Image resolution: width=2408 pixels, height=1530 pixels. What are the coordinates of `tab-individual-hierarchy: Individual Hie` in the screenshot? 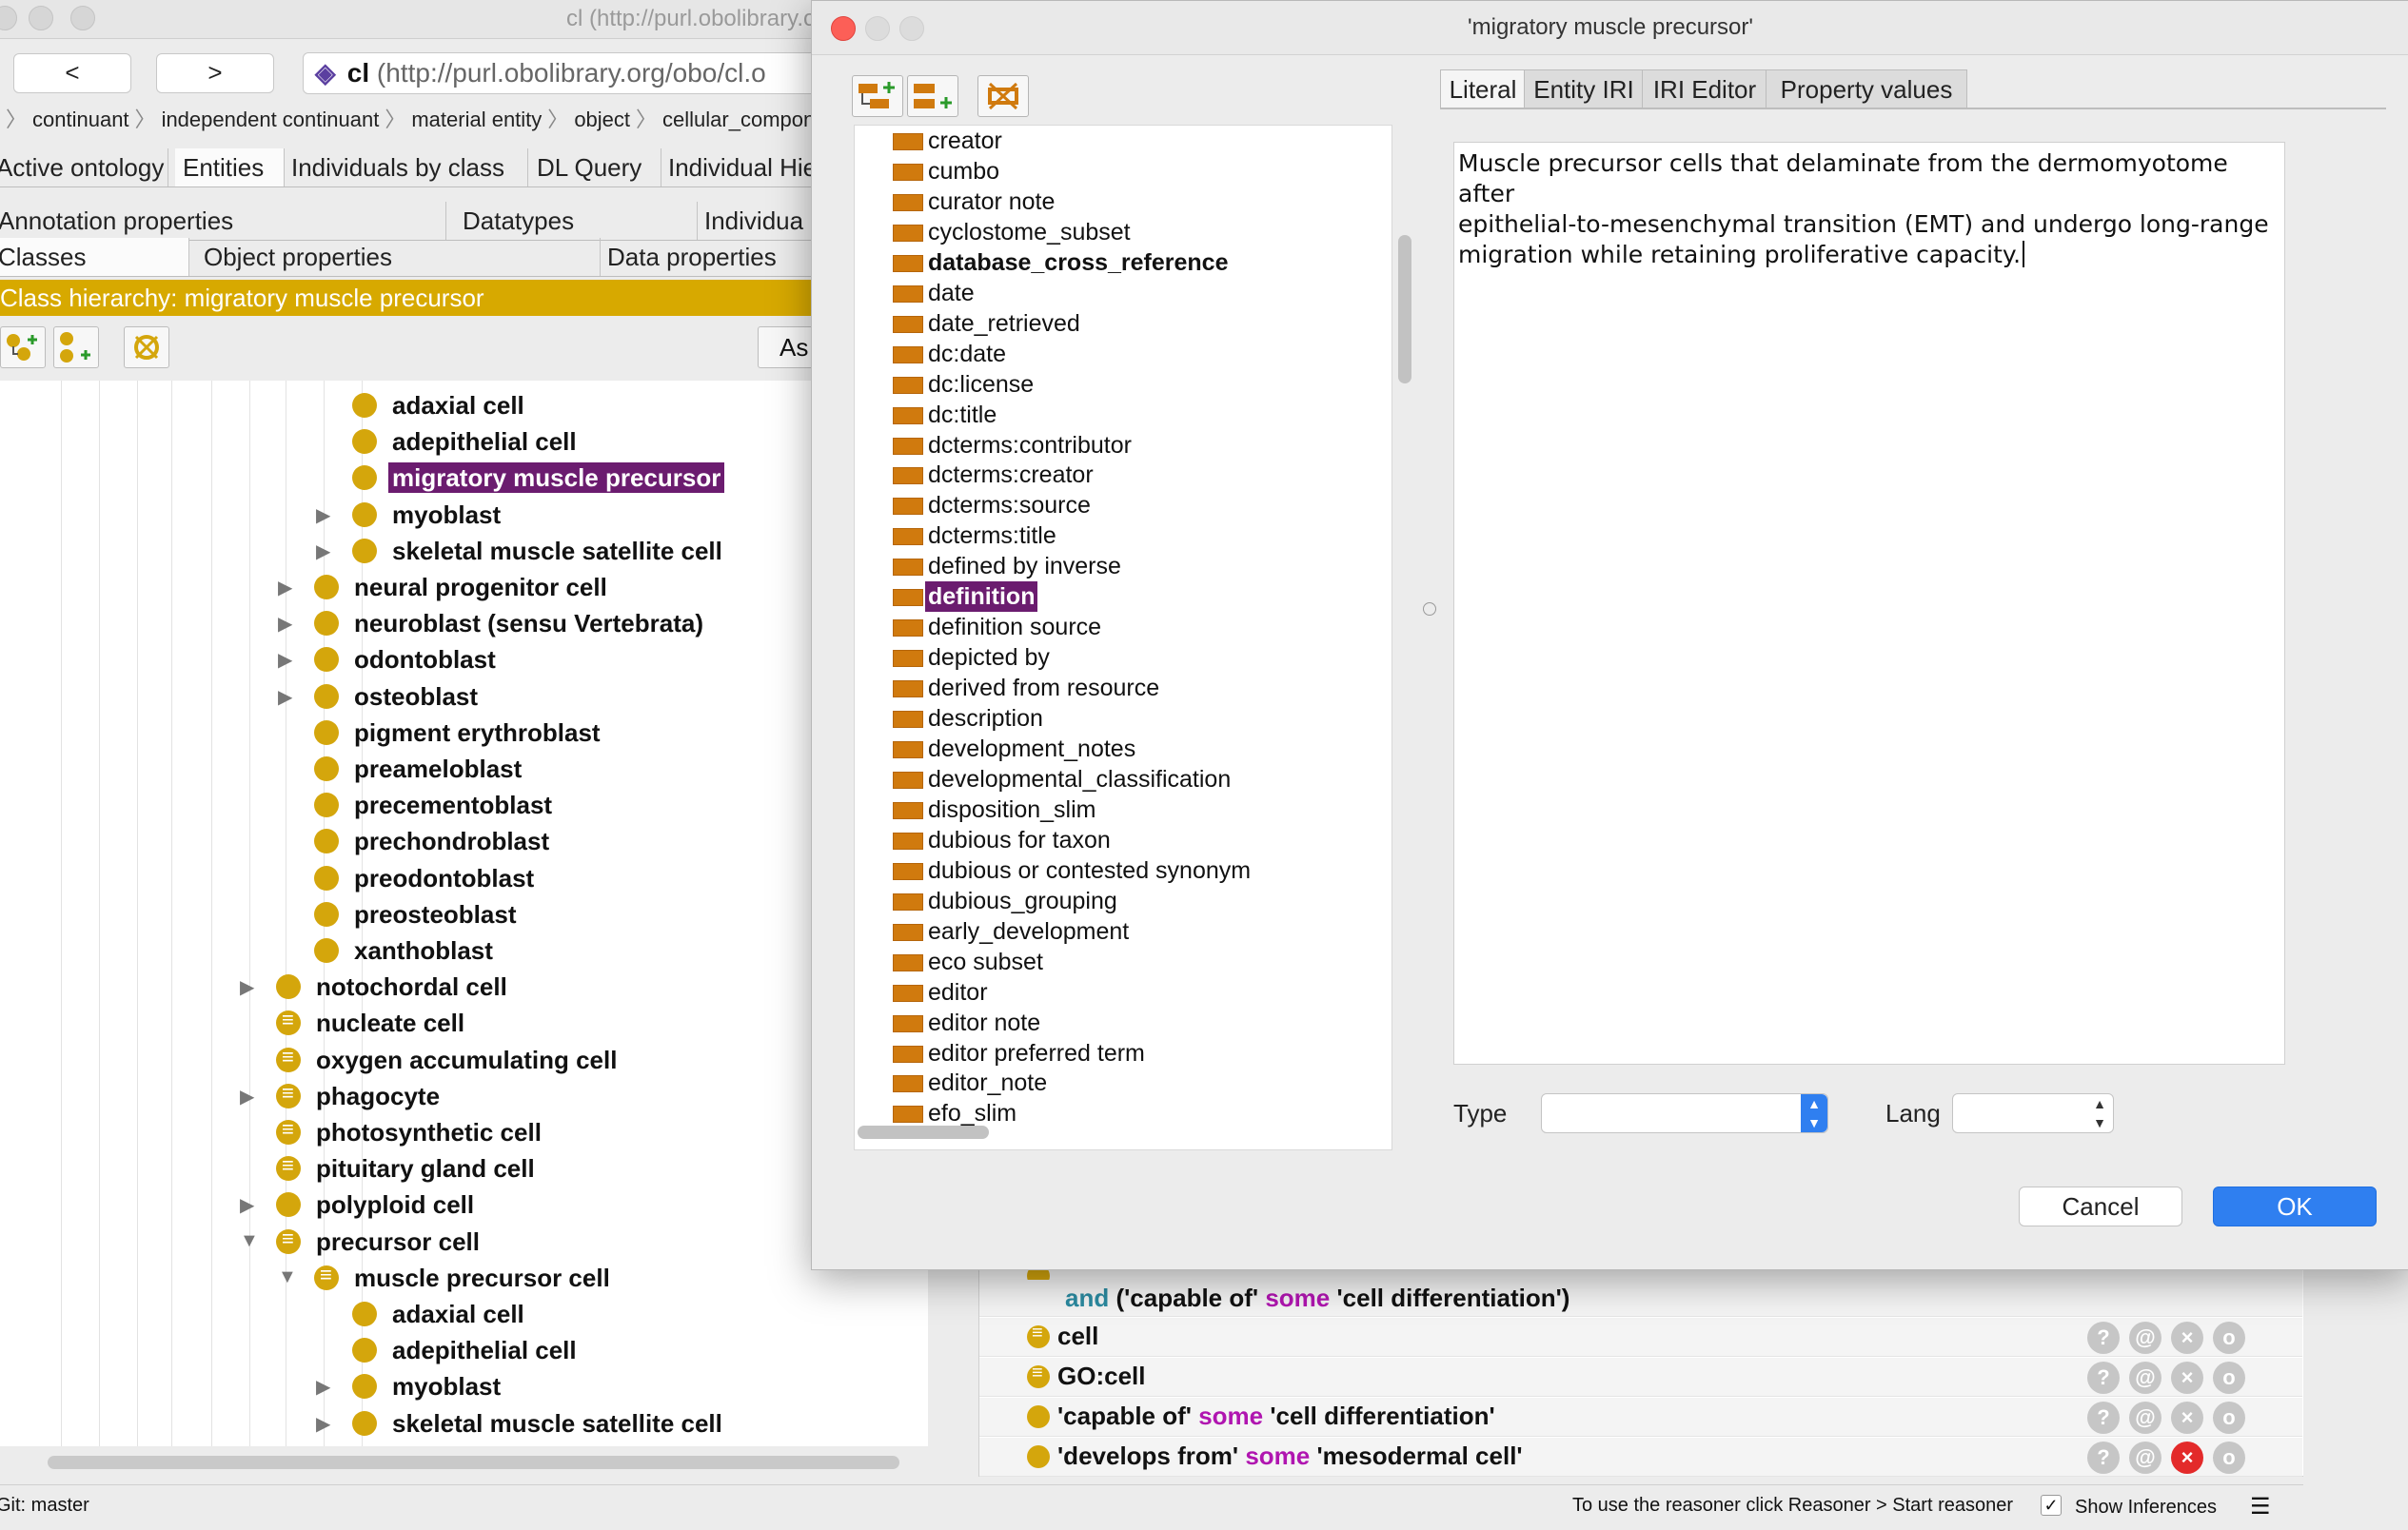 It's located at (740, 167).